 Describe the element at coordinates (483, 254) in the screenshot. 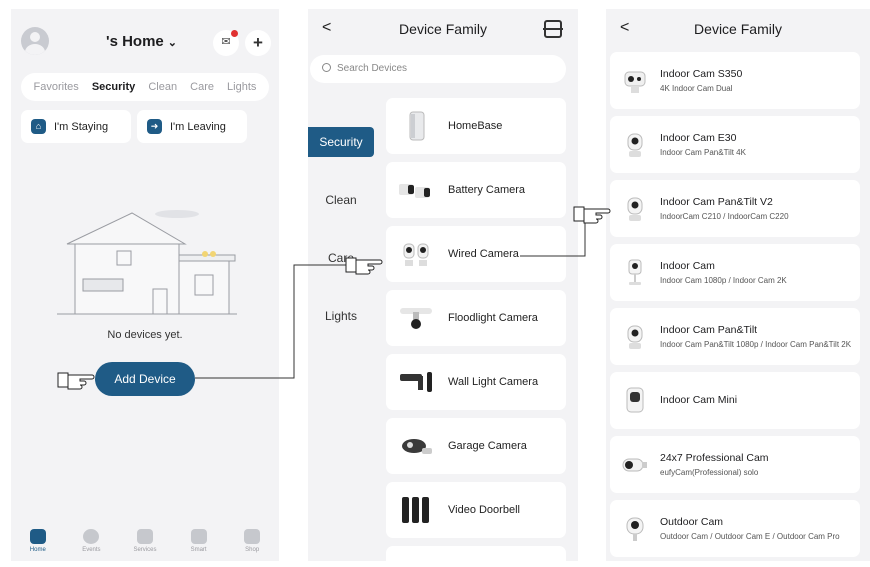

I see `device-label: Wired Camera` at that location.